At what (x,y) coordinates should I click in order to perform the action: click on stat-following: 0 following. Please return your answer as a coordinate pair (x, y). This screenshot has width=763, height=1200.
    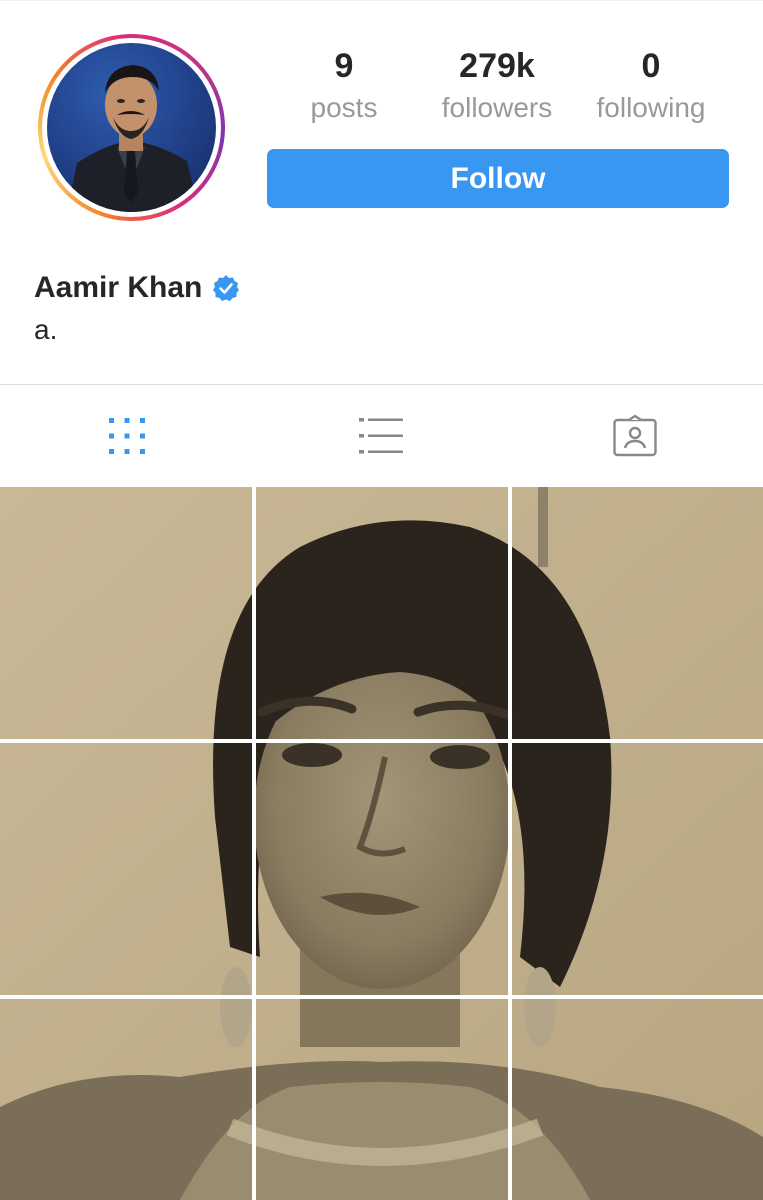
    Looking at the image, I should click on (651, 85).